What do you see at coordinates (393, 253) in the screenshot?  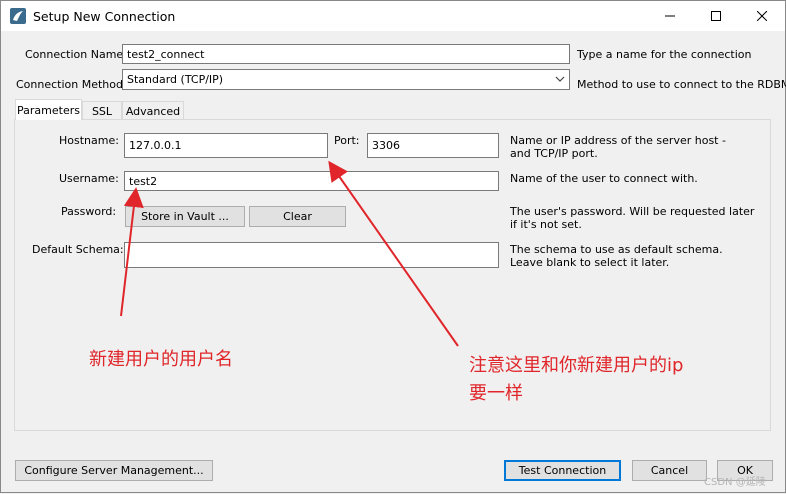 I see `hostname-arrow` at bounding box center [393, 253].